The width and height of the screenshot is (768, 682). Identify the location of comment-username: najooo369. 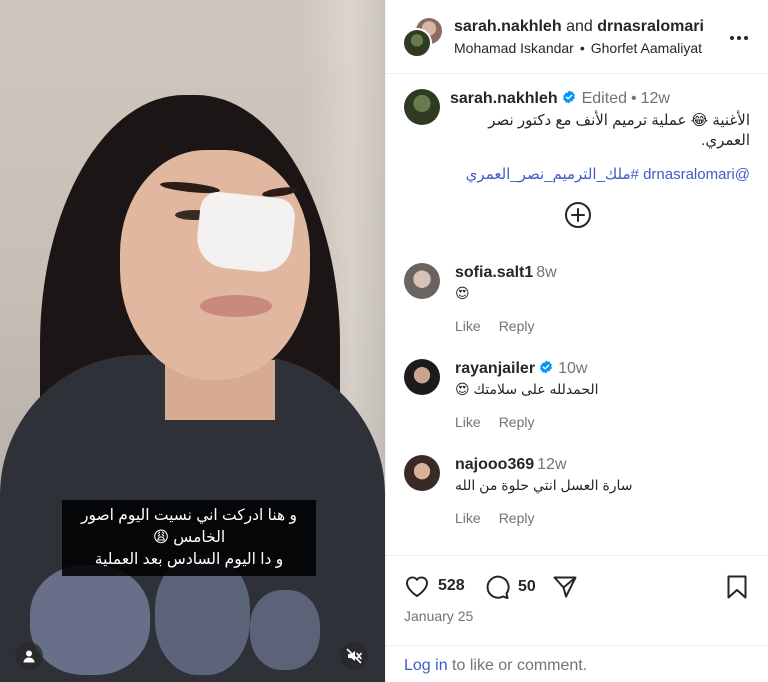
(494, 464).